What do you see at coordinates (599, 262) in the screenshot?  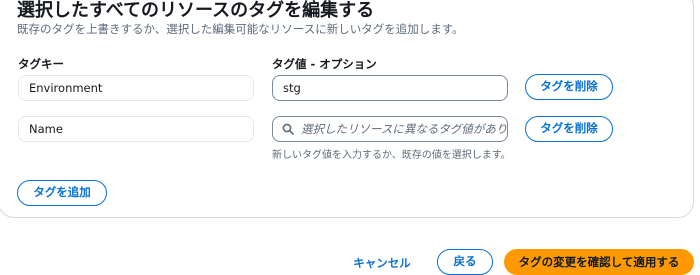 I see `confirm-apply-button: タグの変更を確認して適用する` at bounding box center [599, 262].